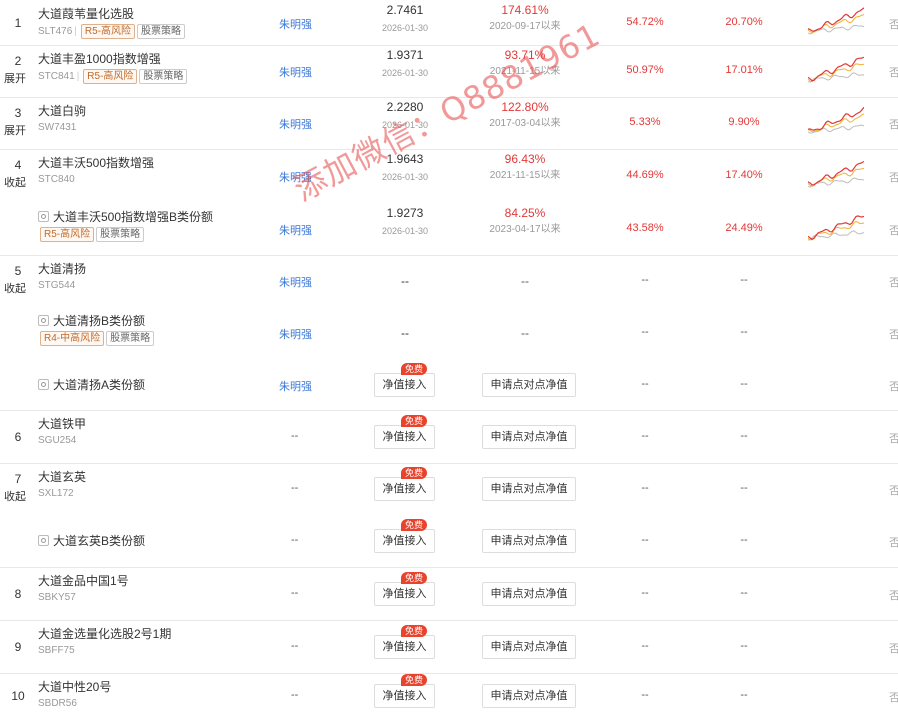 The image size is (898, 719). Describe the element at coordinates (153, 687) in the screenshot. I see `fund-name-line: 大道中性20号` at that location.